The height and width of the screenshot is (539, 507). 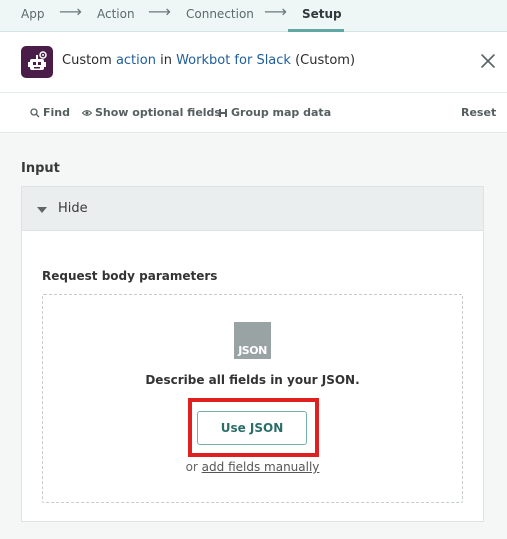 I want to click on hide-label: Hide, so click(x=73, y=208).